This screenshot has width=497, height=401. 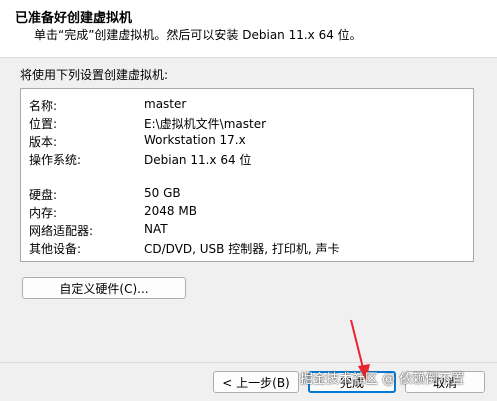 I want to click on summary-row-memory: 内存: 2048 MB, so click(x=247, y=213).